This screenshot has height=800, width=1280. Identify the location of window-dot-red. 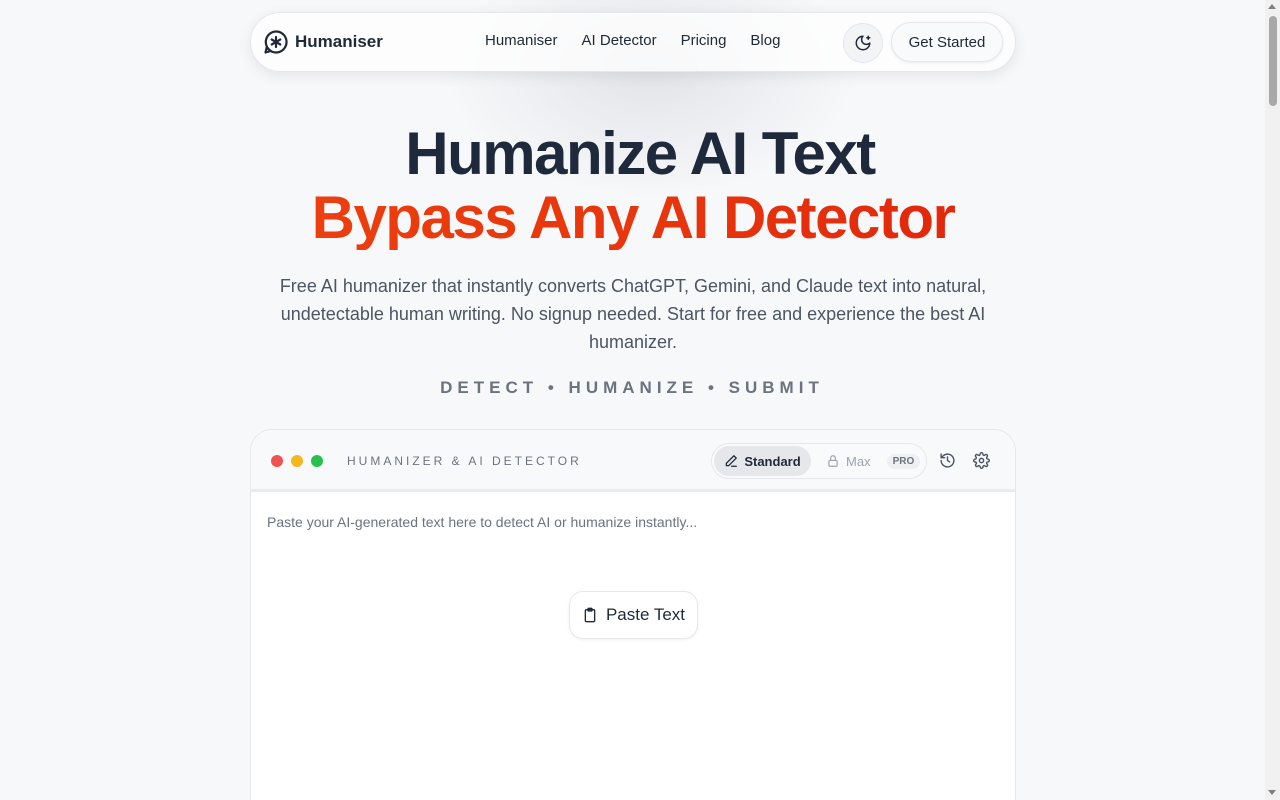
(277, 461).